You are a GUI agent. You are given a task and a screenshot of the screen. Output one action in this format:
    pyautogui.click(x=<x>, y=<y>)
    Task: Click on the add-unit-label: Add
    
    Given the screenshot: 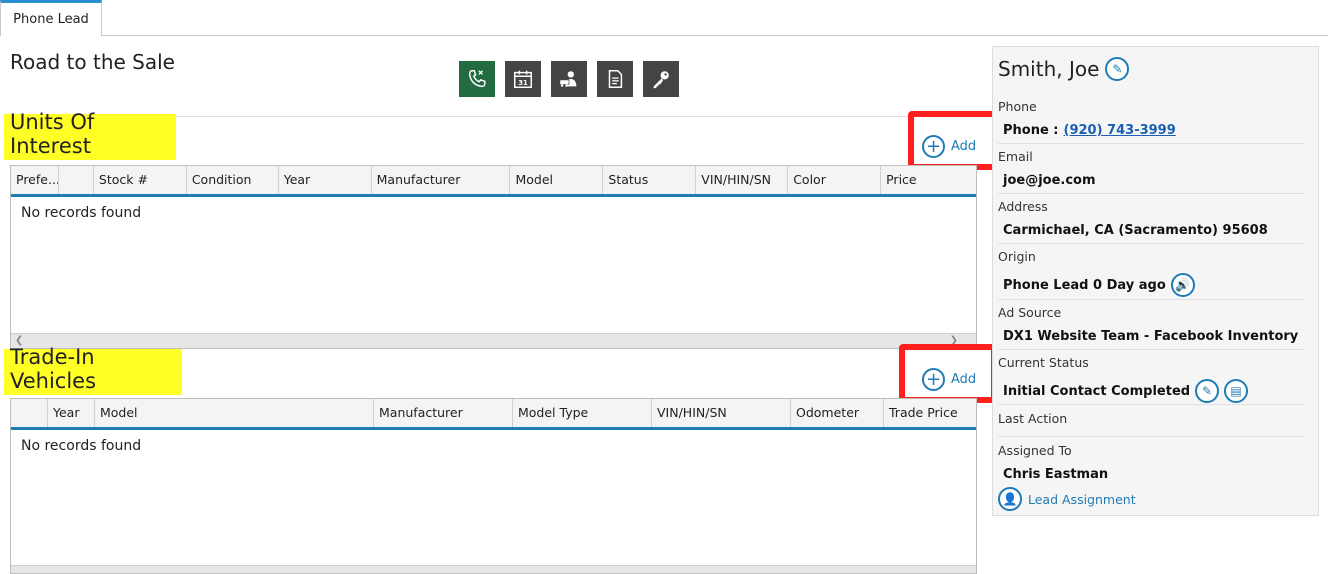 What is the action you would take?
    pyautogui.click(x=964, y=146)
    